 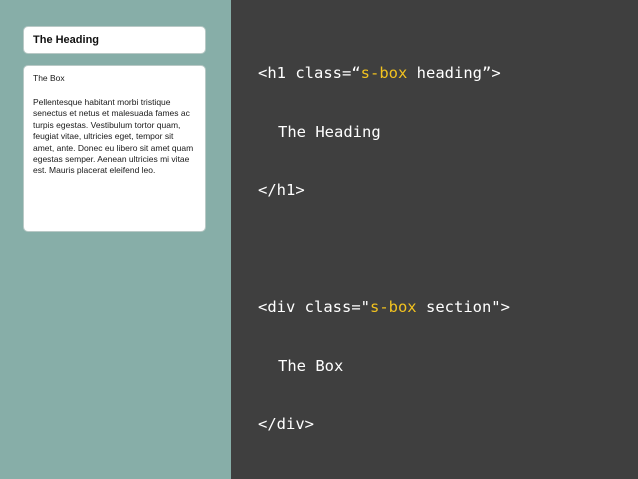 I want to click on code-line-div-open: <div class="s-box section">, so click(x=384, y=308).